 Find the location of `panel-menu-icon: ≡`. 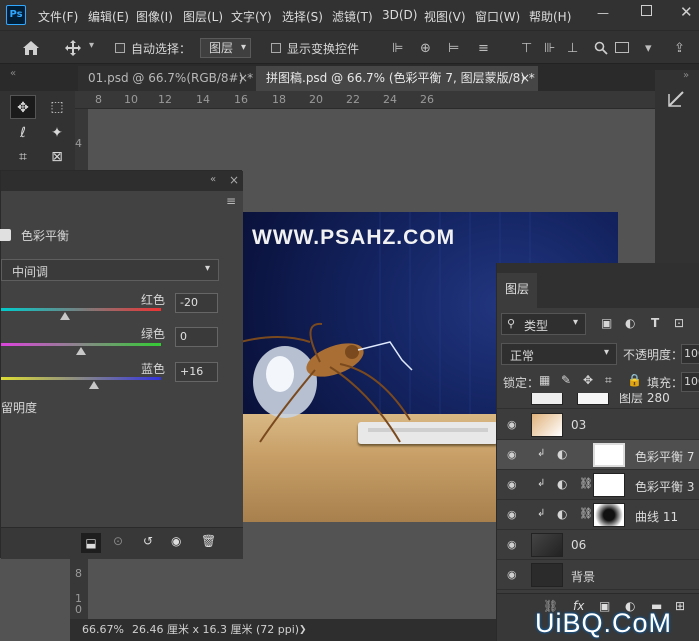

panel-menu-icon: ≡ is located at coordinates (231, 201).